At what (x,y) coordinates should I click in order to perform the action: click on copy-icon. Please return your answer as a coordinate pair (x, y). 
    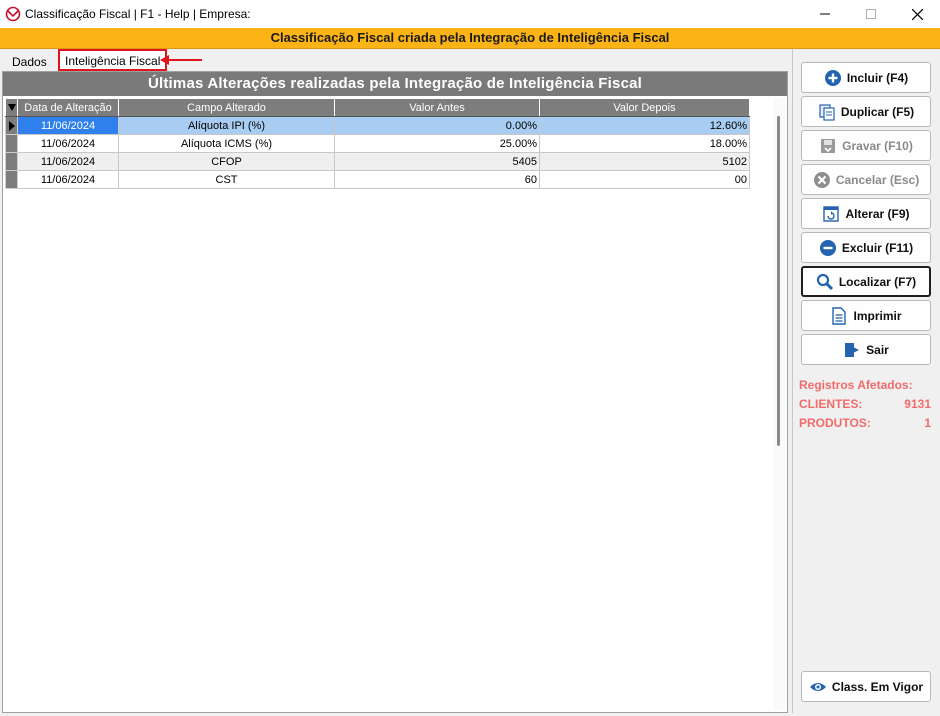
    Looking at the image, I should click on (827, 112).